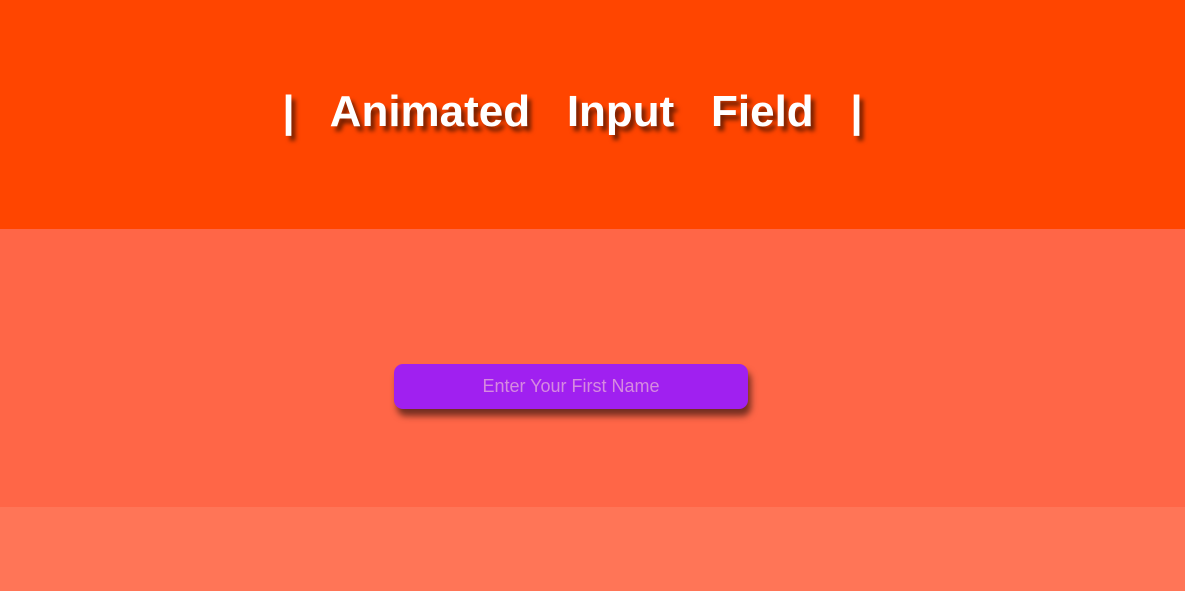 This screenshot has height=591, width=1185. What do you see at coordinates (572, 111) in the screenshot?
I see `page-title: | Animated Input Field |` at bounding box center [572, 111].